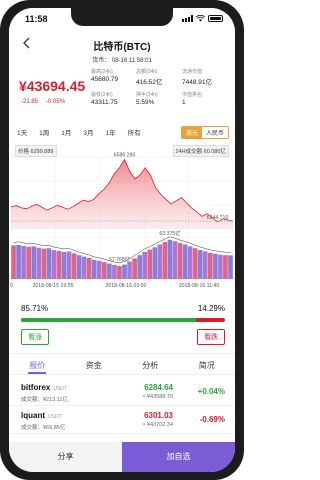 The height and width of the screenshot is (480, 320). I want to click on stat-total: 总额(24h) 416.52亿, so click(159, 77).